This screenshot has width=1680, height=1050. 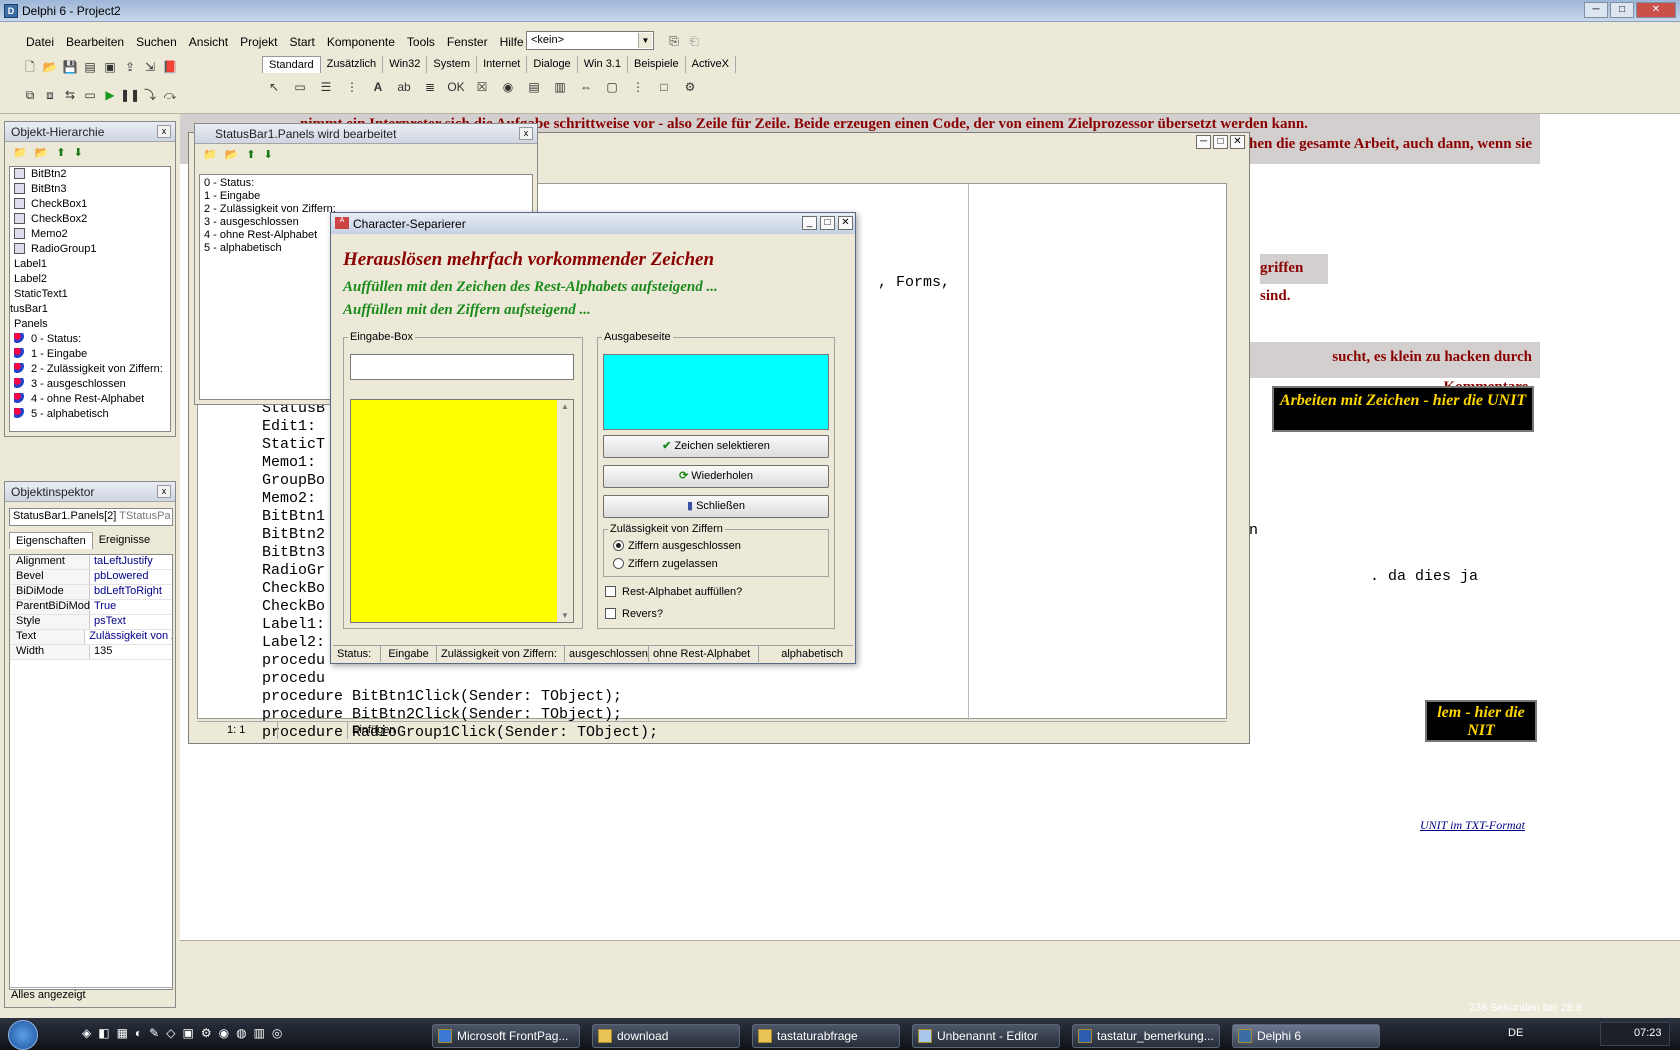 What do you see at coordinates (91, 607) in the screenshot?
I see `property-row: ParentBiDiMod True` at bounding box center [91, 607].